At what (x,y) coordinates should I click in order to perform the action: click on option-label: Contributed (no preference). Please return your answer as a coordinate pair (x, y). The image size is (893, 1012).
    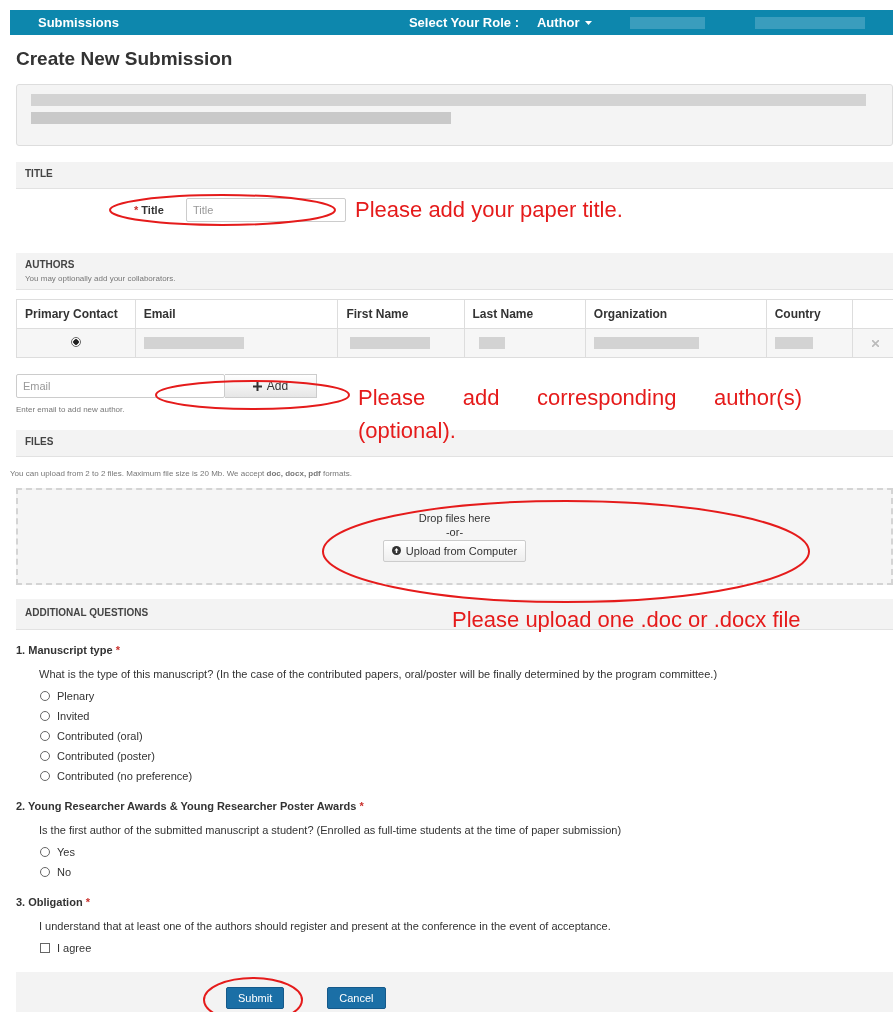
    Looking at the image, I should click on (125, 776).